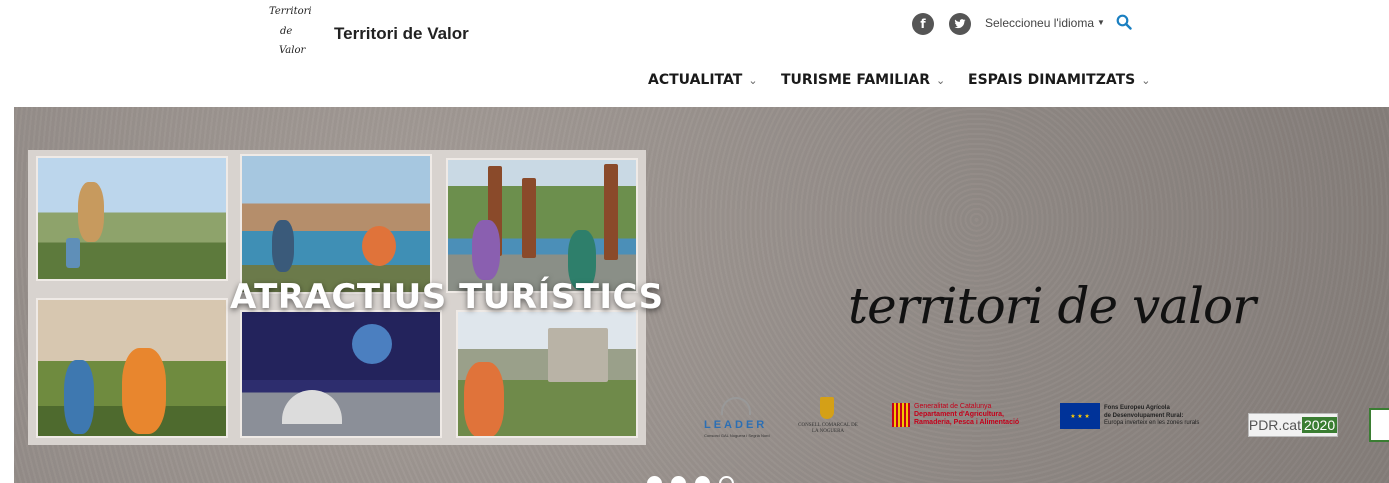 The image size is (1389, 483). Describe the element at coordinates (828, 428) in the screenshot. I see `consell-label: CONSELL COMARCAL DE LA NOGUERA` at that location.